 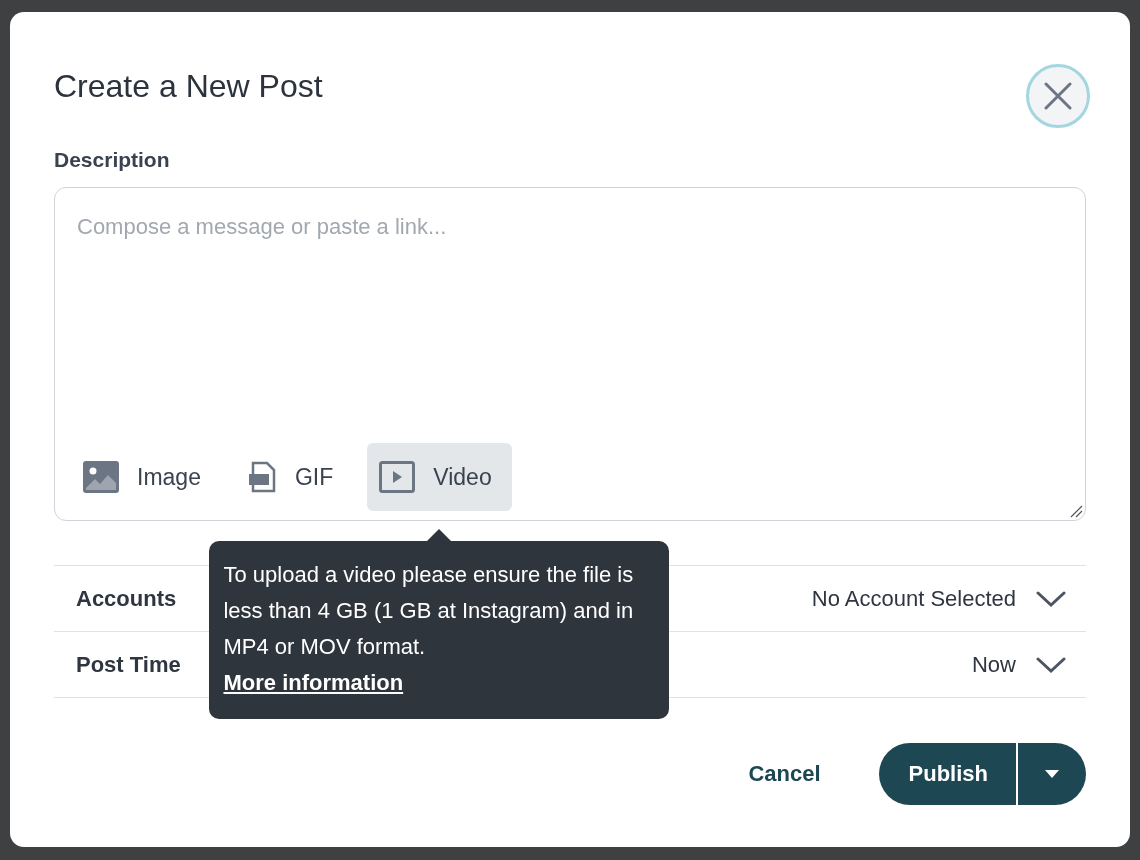 I want to click on media-button: Image, so click(x=146, y=477).